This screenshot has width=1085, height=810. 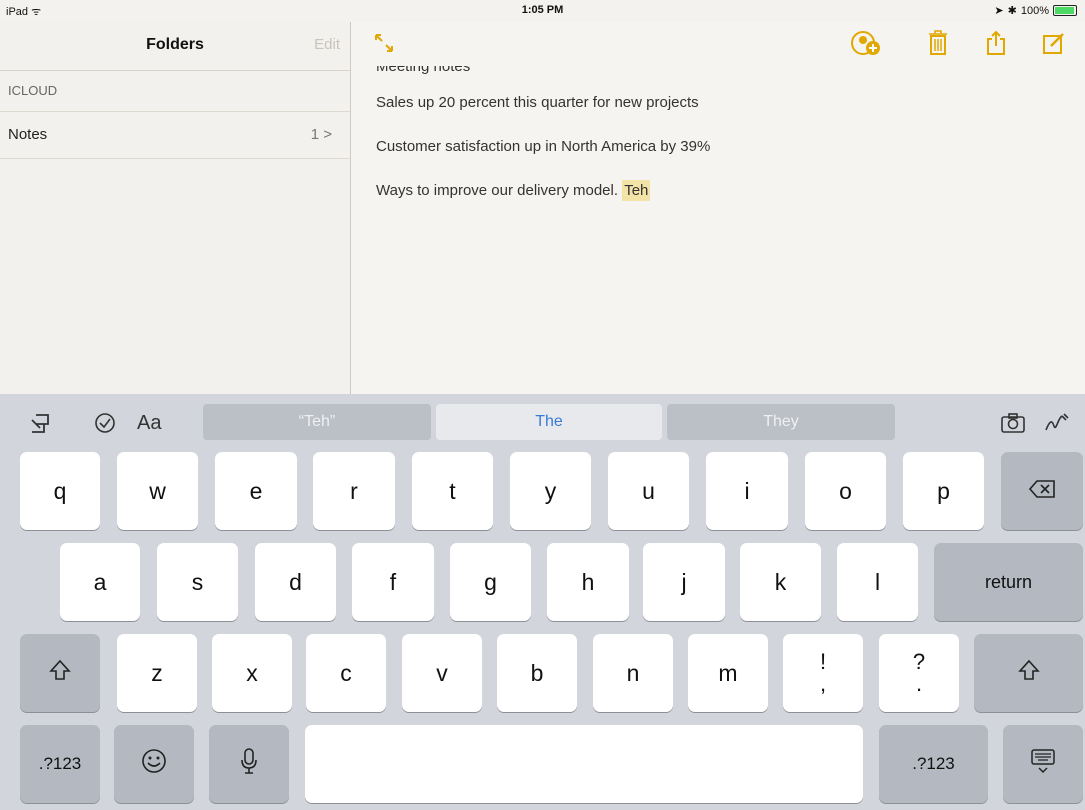 I want to click on camera-icon, so click(x=1013, y=423).